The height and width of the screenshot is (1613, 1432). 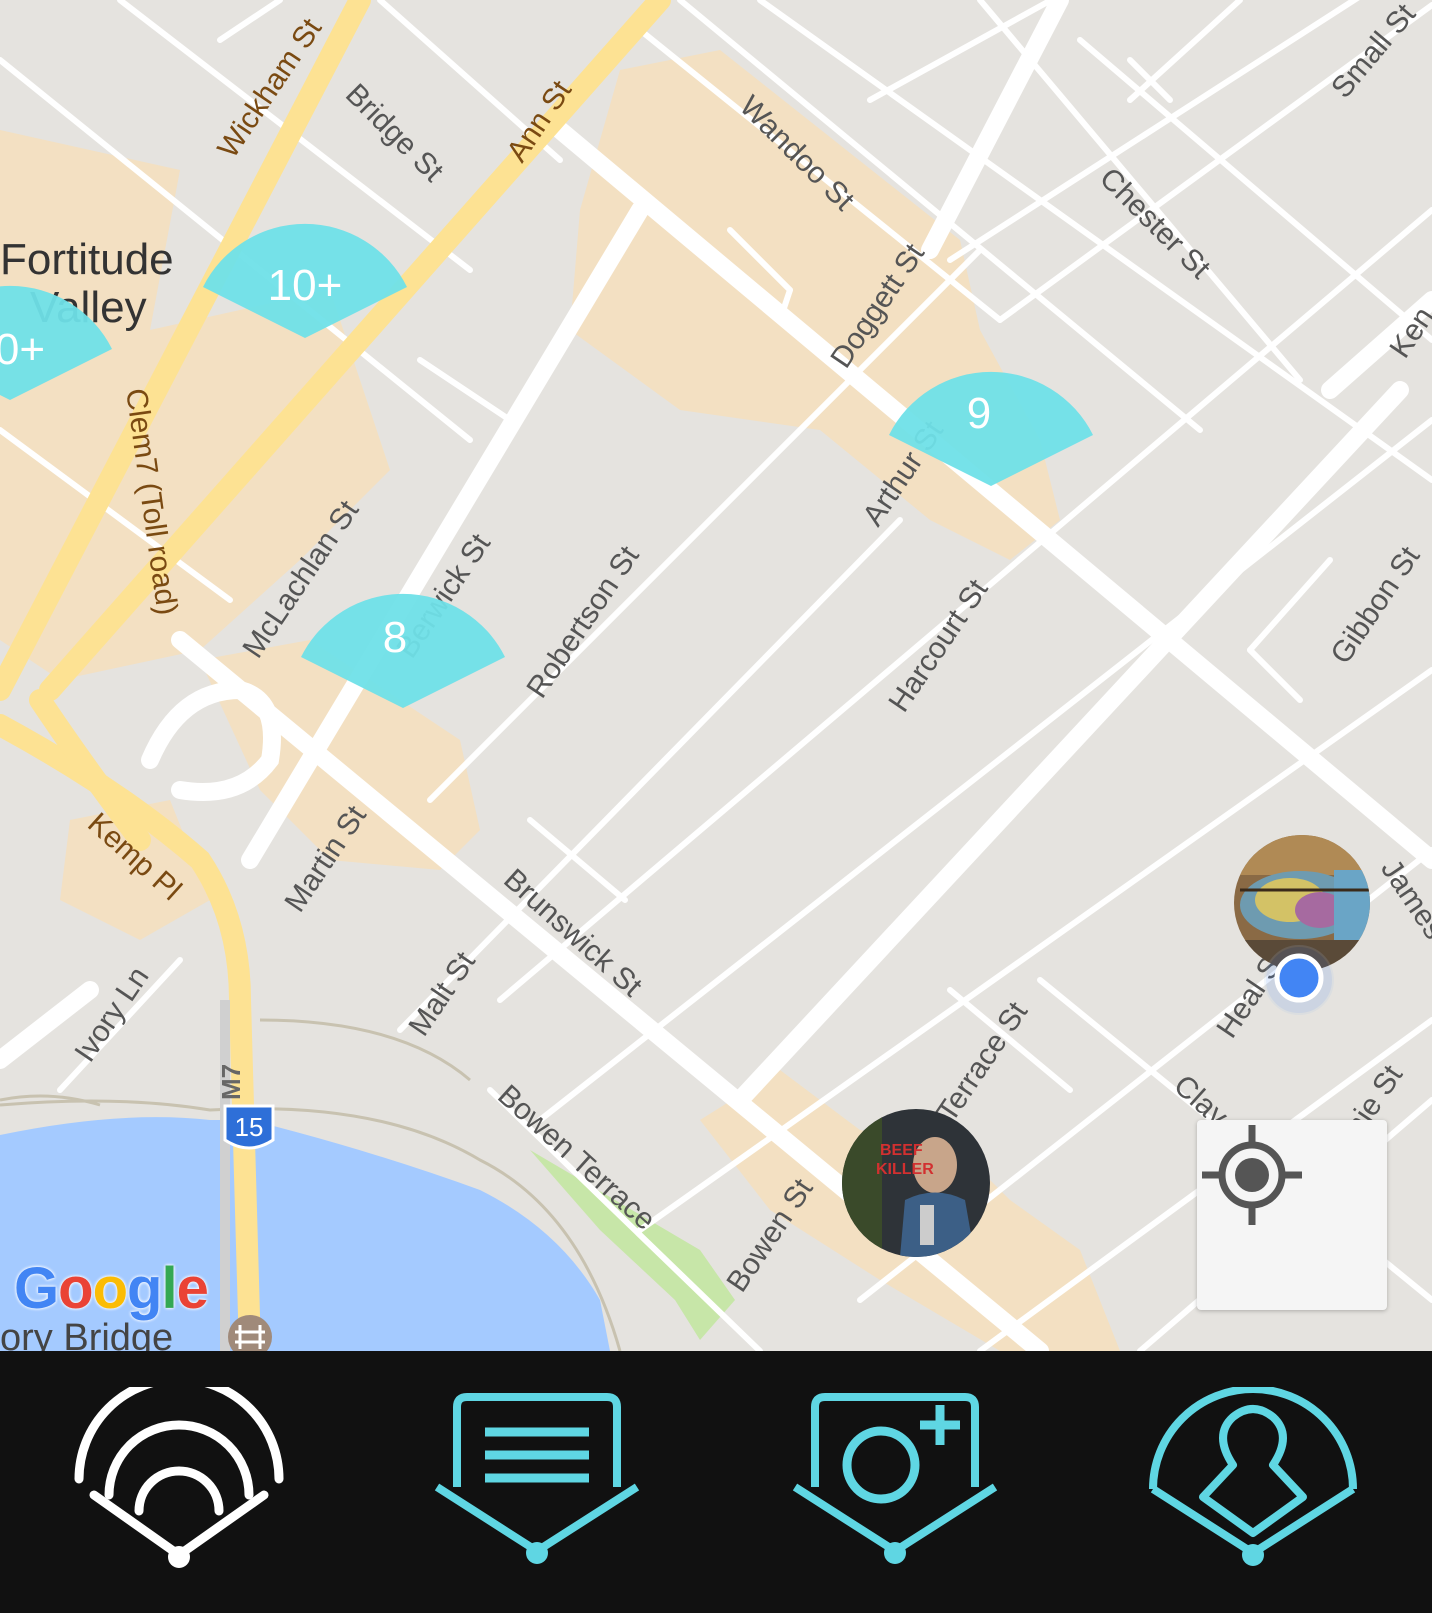 What do you see at coordinates (1252, 1175) in the screenshot?
I see `crosshair-icon` at bounding box center [1252, 1175].